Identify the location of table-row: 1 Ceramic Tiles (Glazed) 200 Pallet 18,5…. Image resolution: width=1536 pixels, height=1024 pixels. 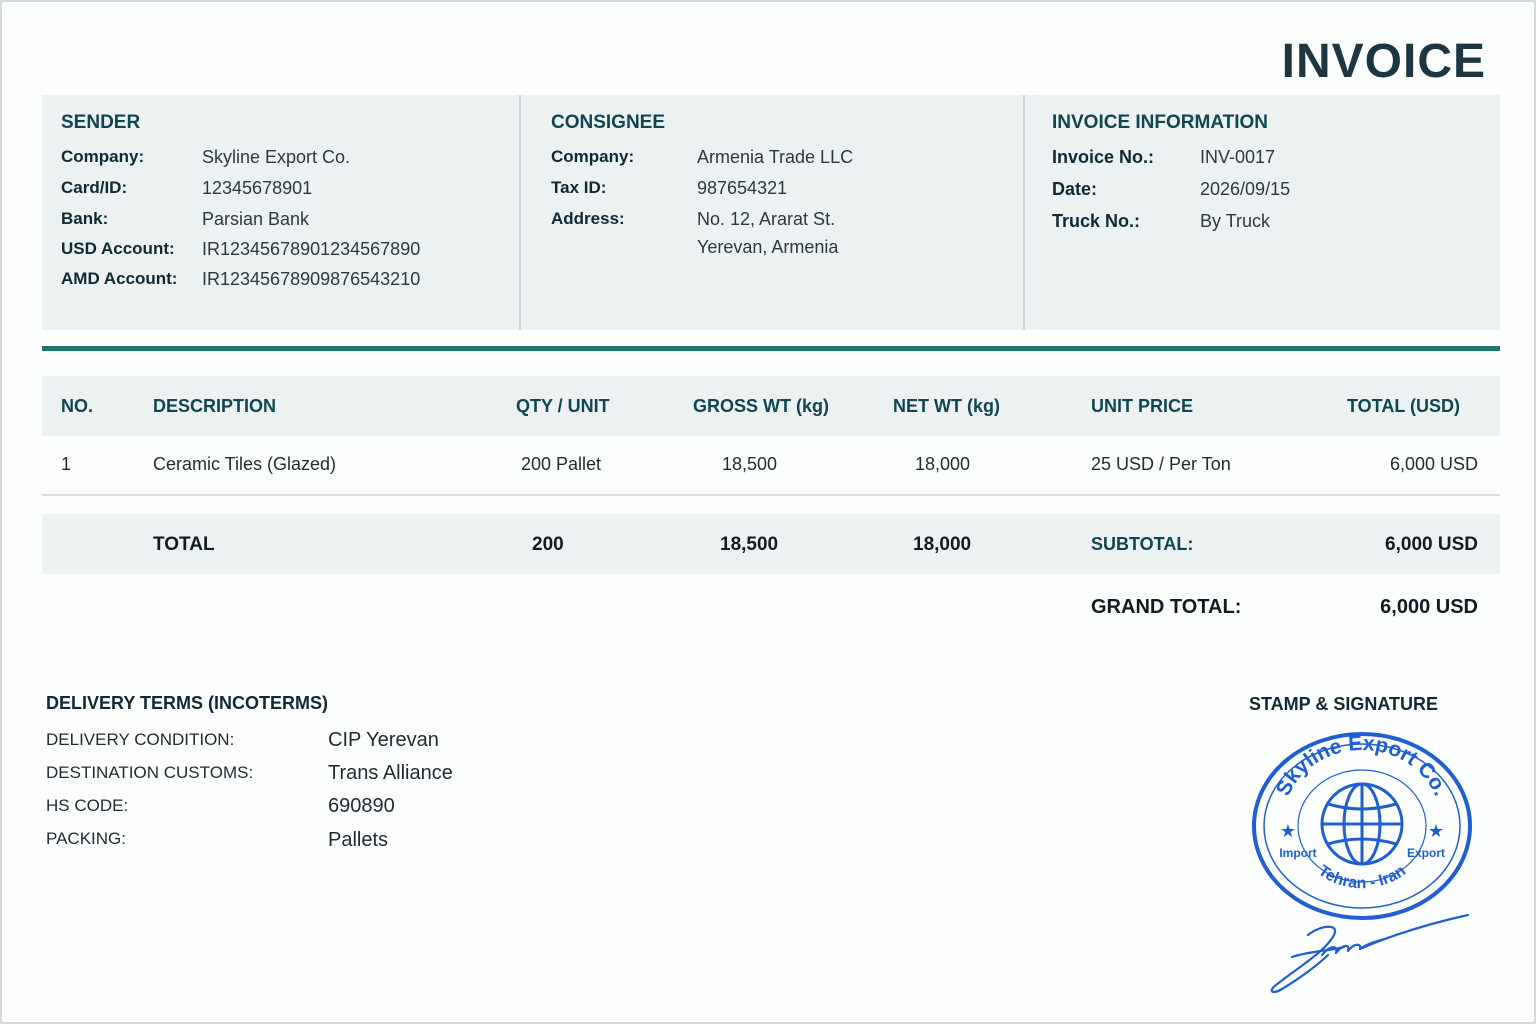
(771, 466).